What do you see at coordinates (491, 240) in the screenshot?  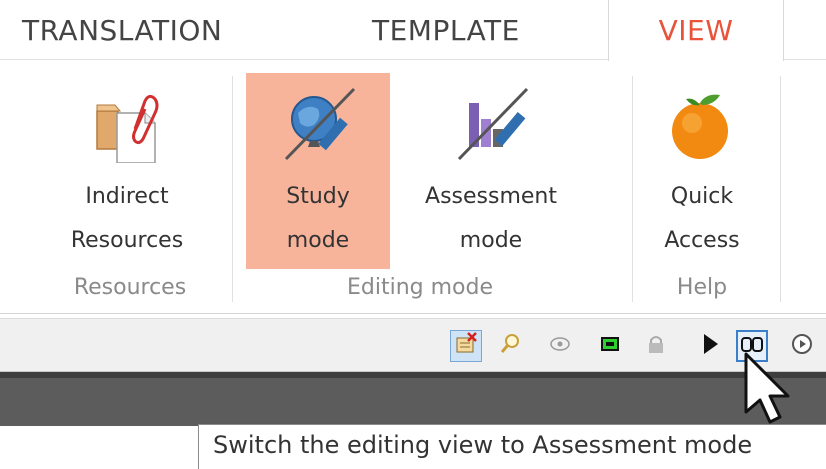 I see `assessment-mode-label-2: mode` at bounding box center [491, 240].